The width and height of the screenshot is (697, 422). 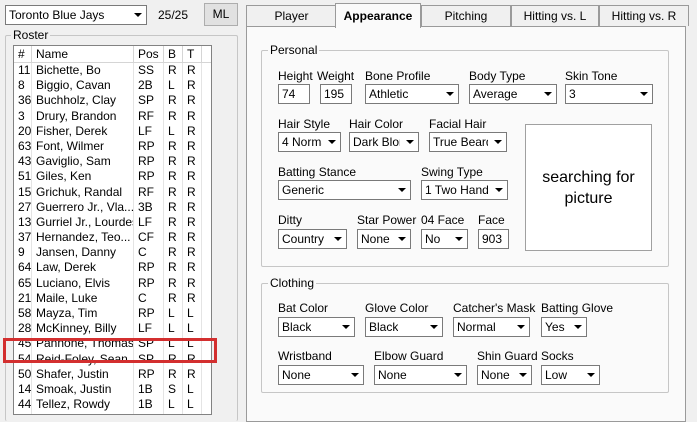 What do you see at coordinates (344, 190) in the screenshot?
I see `batting-stance-select: Generic` at bounding box center [344, 190].